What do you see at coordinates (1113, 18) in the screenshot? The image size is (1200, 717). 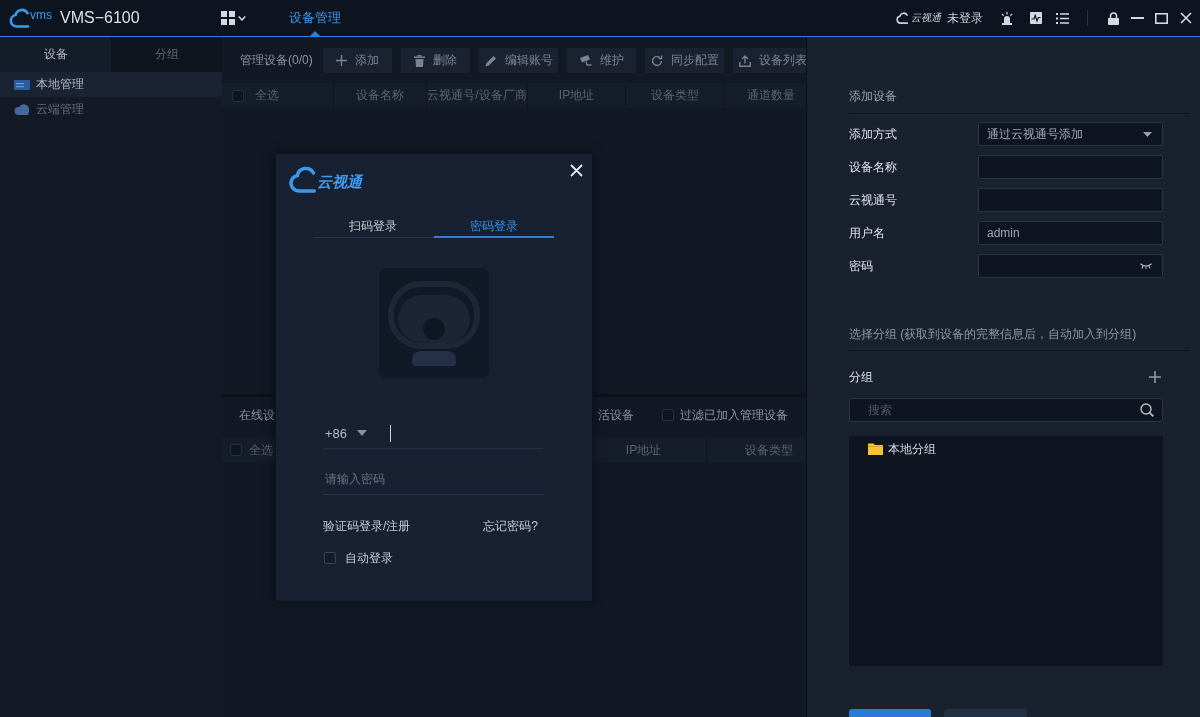 I see `lock-icon` at bounding box center [1113, 18].